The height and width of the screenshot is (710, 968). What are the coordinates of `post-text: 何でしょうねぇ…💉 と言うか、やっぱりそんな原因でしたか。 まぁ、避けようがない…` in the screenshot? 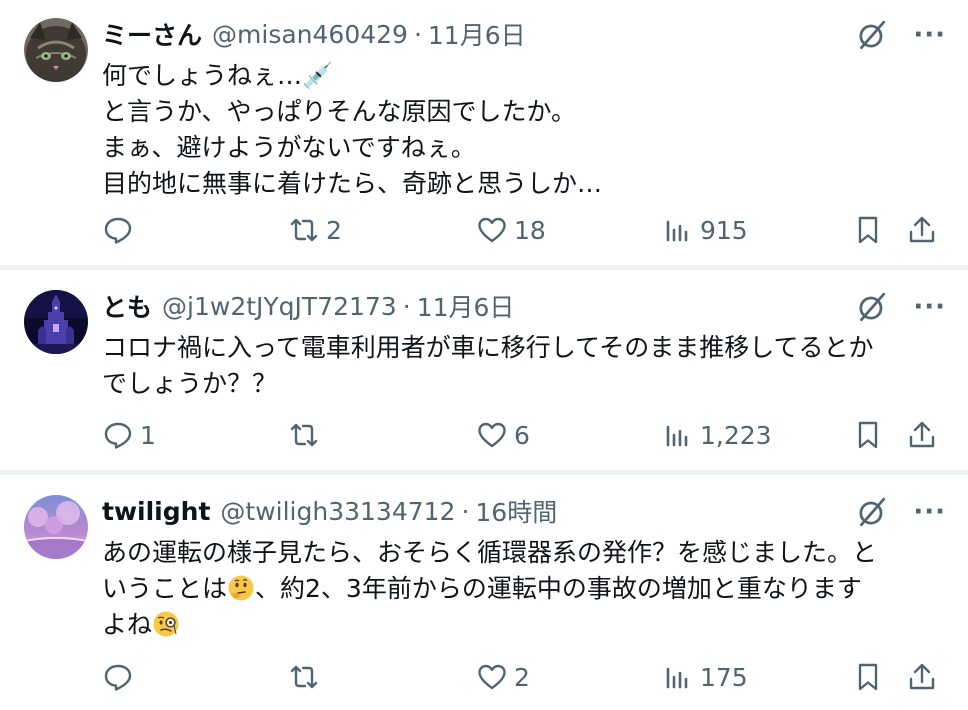 It's located at (352, 129).